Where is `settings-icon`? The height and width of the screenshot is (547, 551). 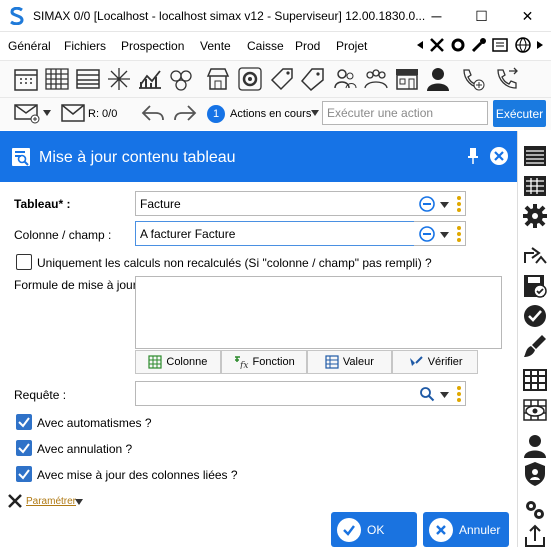
settings-icon is located at coordinates (458, 45).